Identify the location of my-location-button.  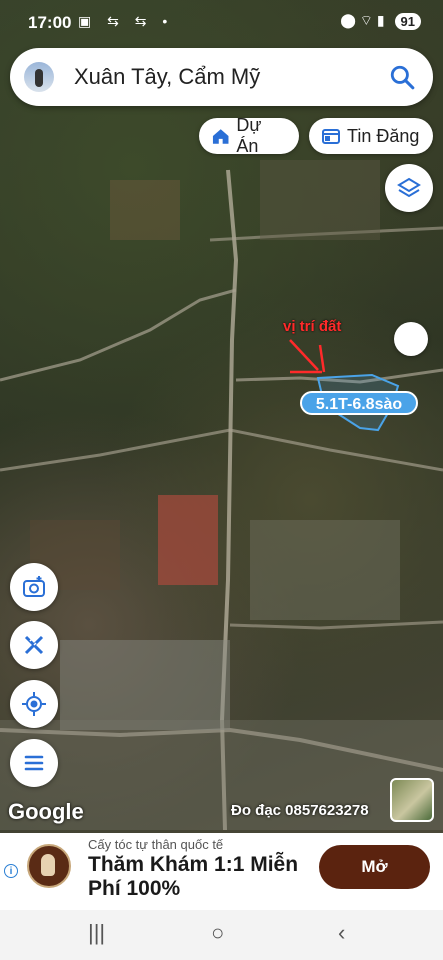
(34, 704).